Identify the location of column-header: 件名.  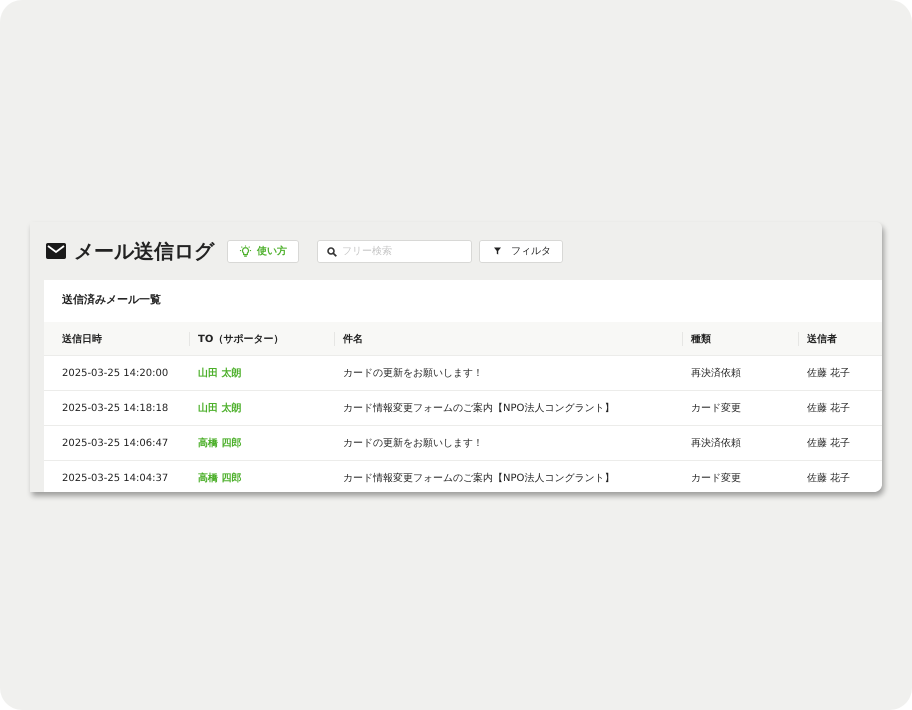
(348, 339).